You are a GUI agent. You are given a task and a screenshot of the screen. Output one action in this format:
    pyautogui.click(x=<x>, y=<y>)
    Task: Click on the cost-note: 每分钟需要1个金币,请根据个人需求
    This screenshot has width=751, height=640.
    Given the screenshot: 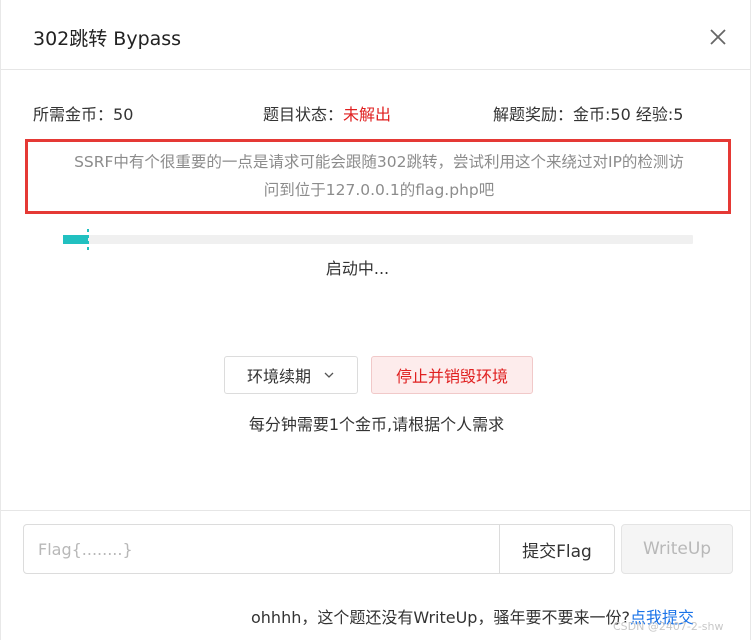 What is the action you would take?
    pyautogui.click(x=376, y=424)
    